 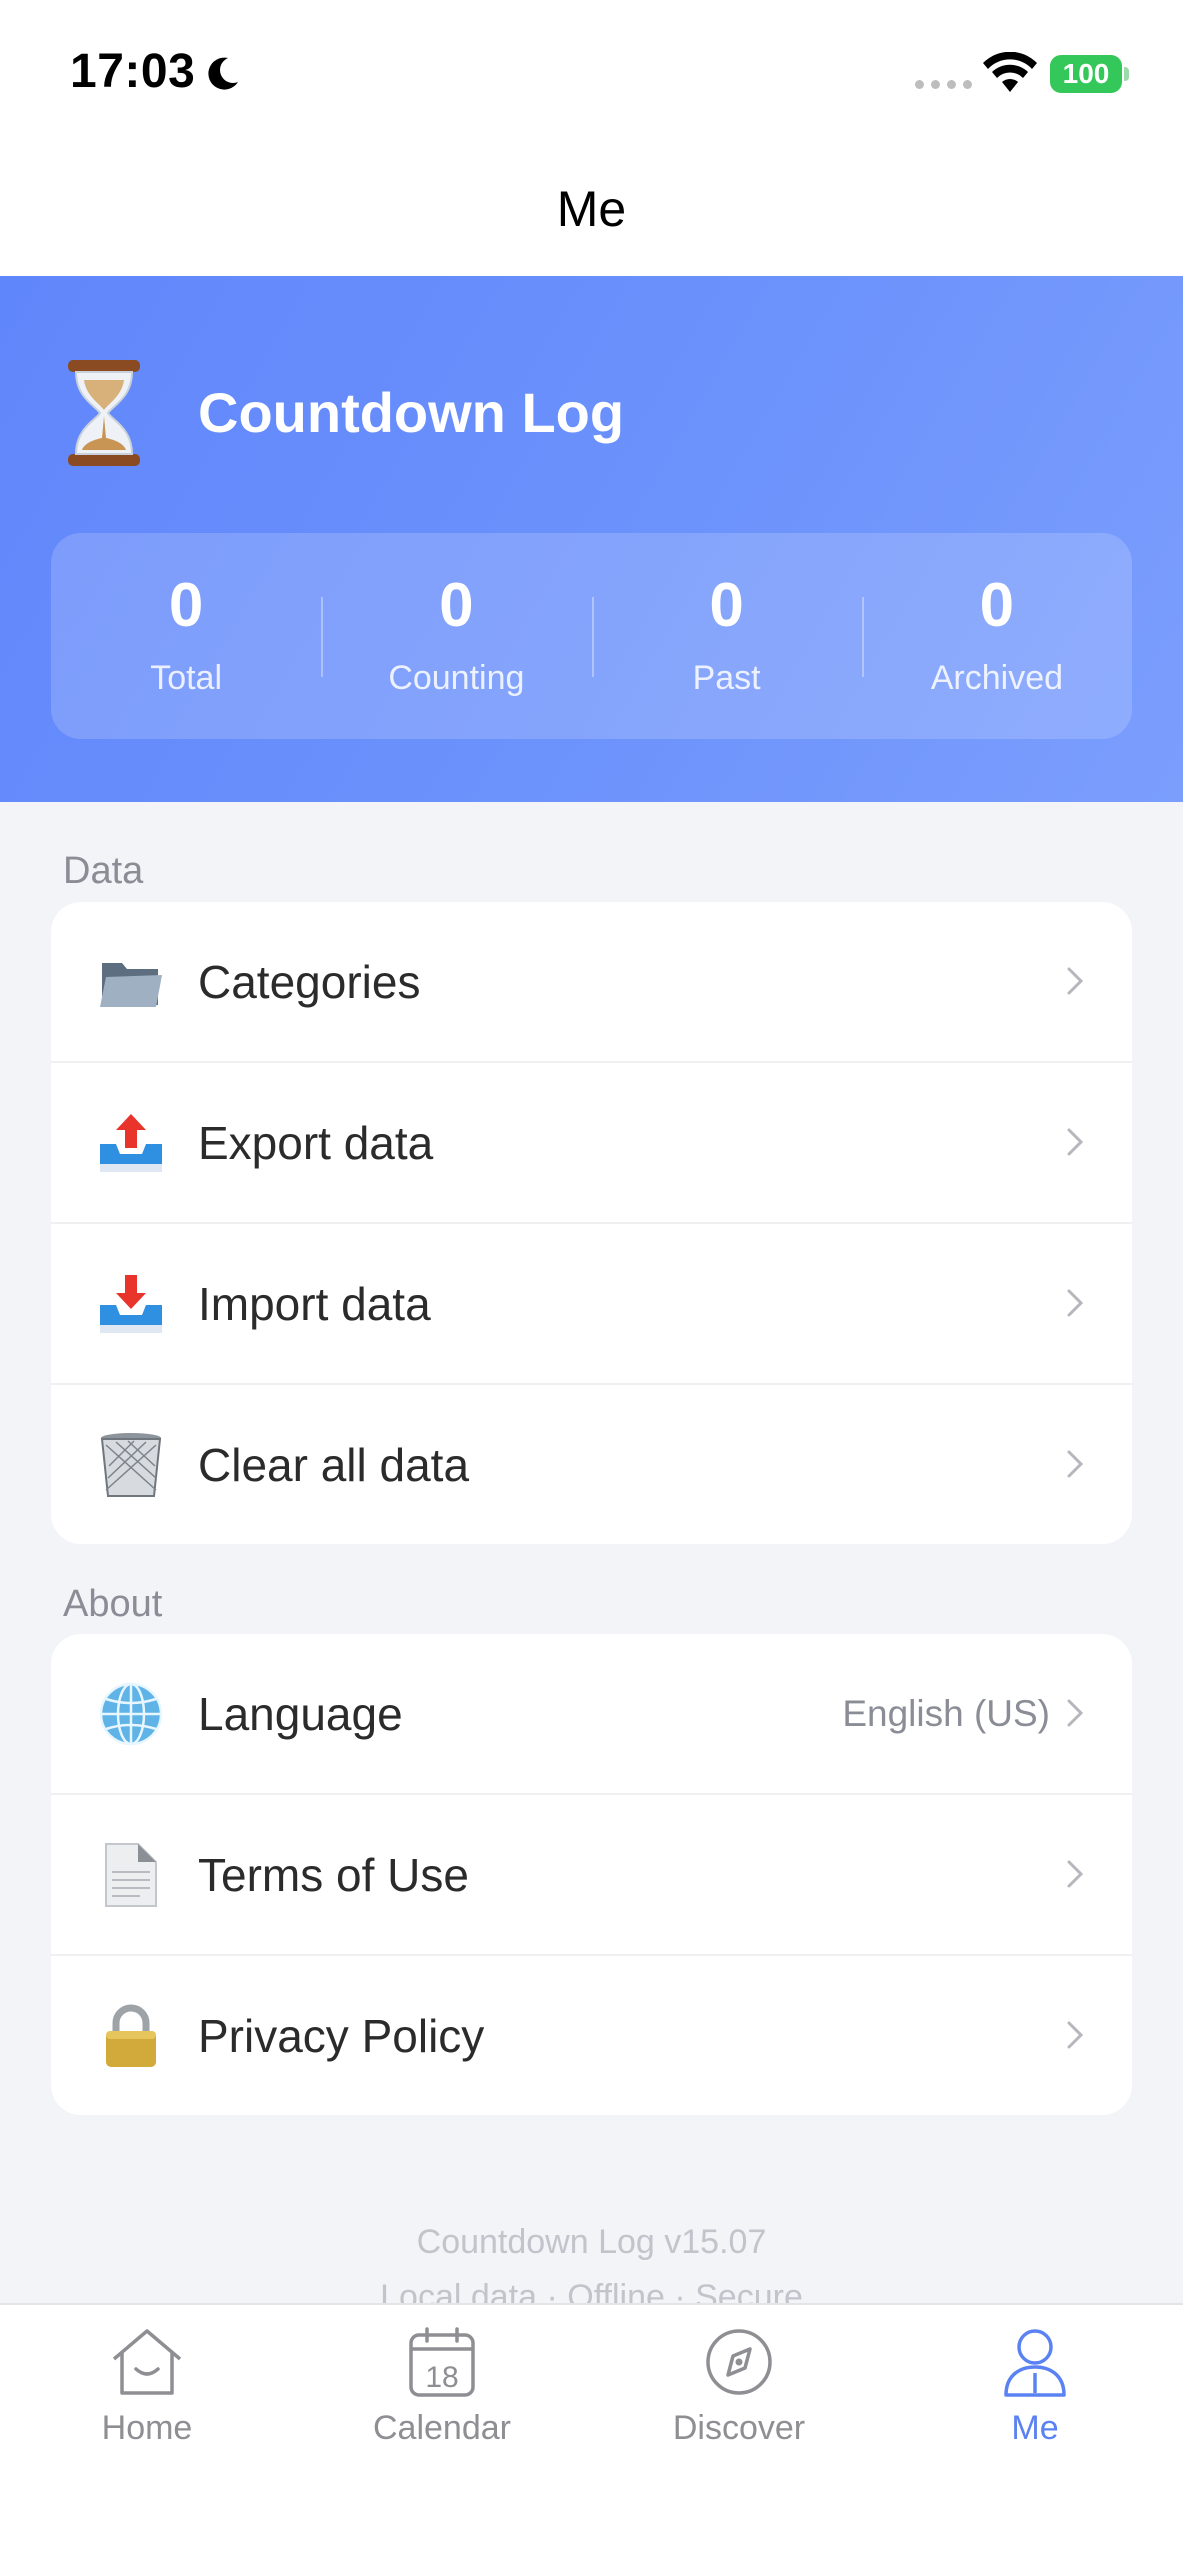 What do you see at coordinates (314, 1303) in the screenshot?
I see `row-label: Import data` at bounding box center [314, 1303].